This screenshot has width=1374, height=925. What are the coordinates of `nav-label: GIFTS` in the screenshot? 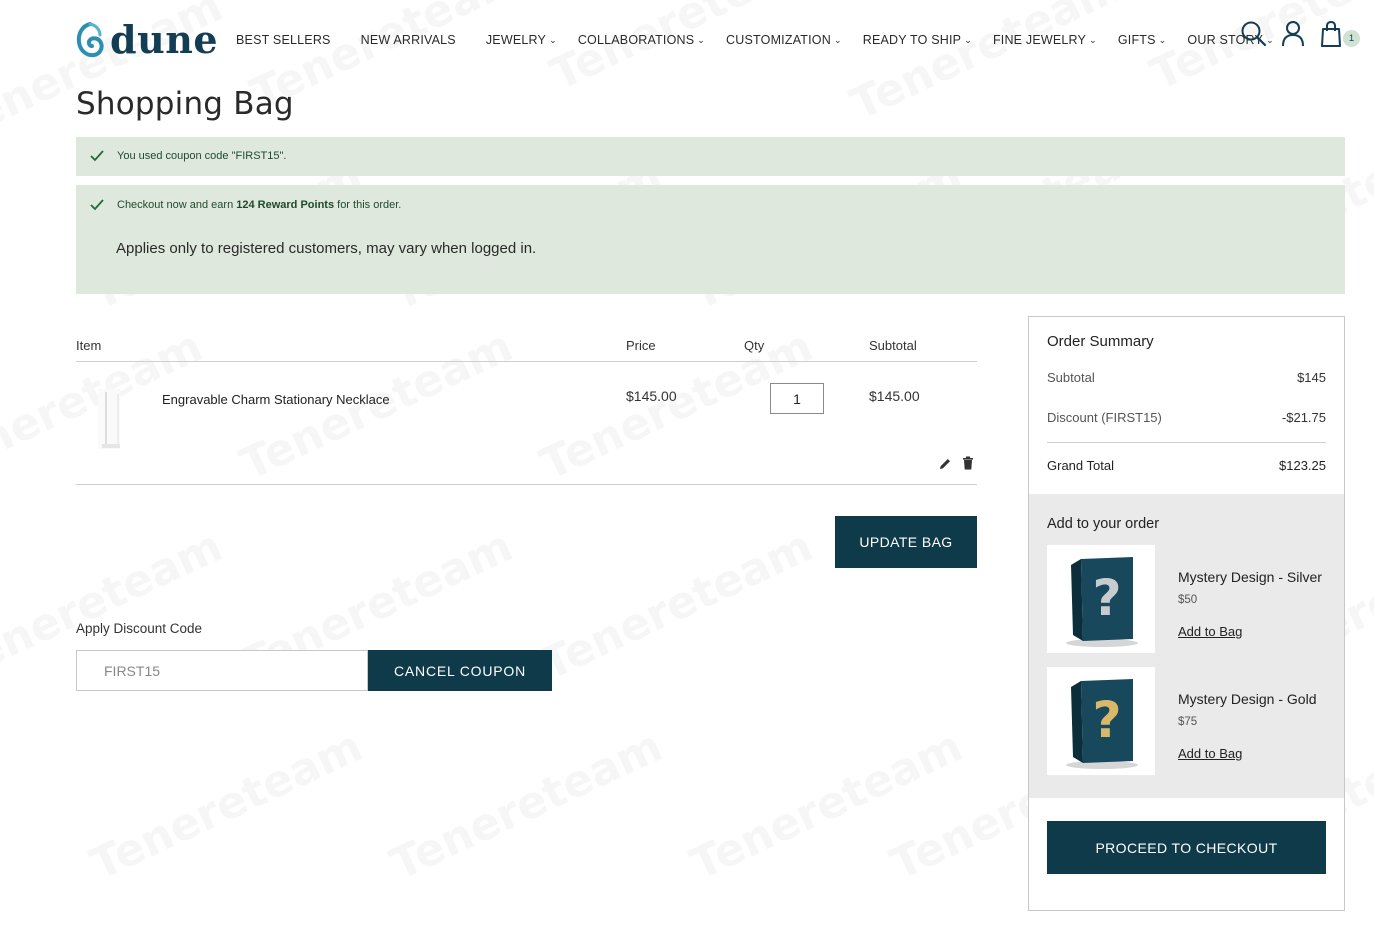 It's located at (1136, 40).